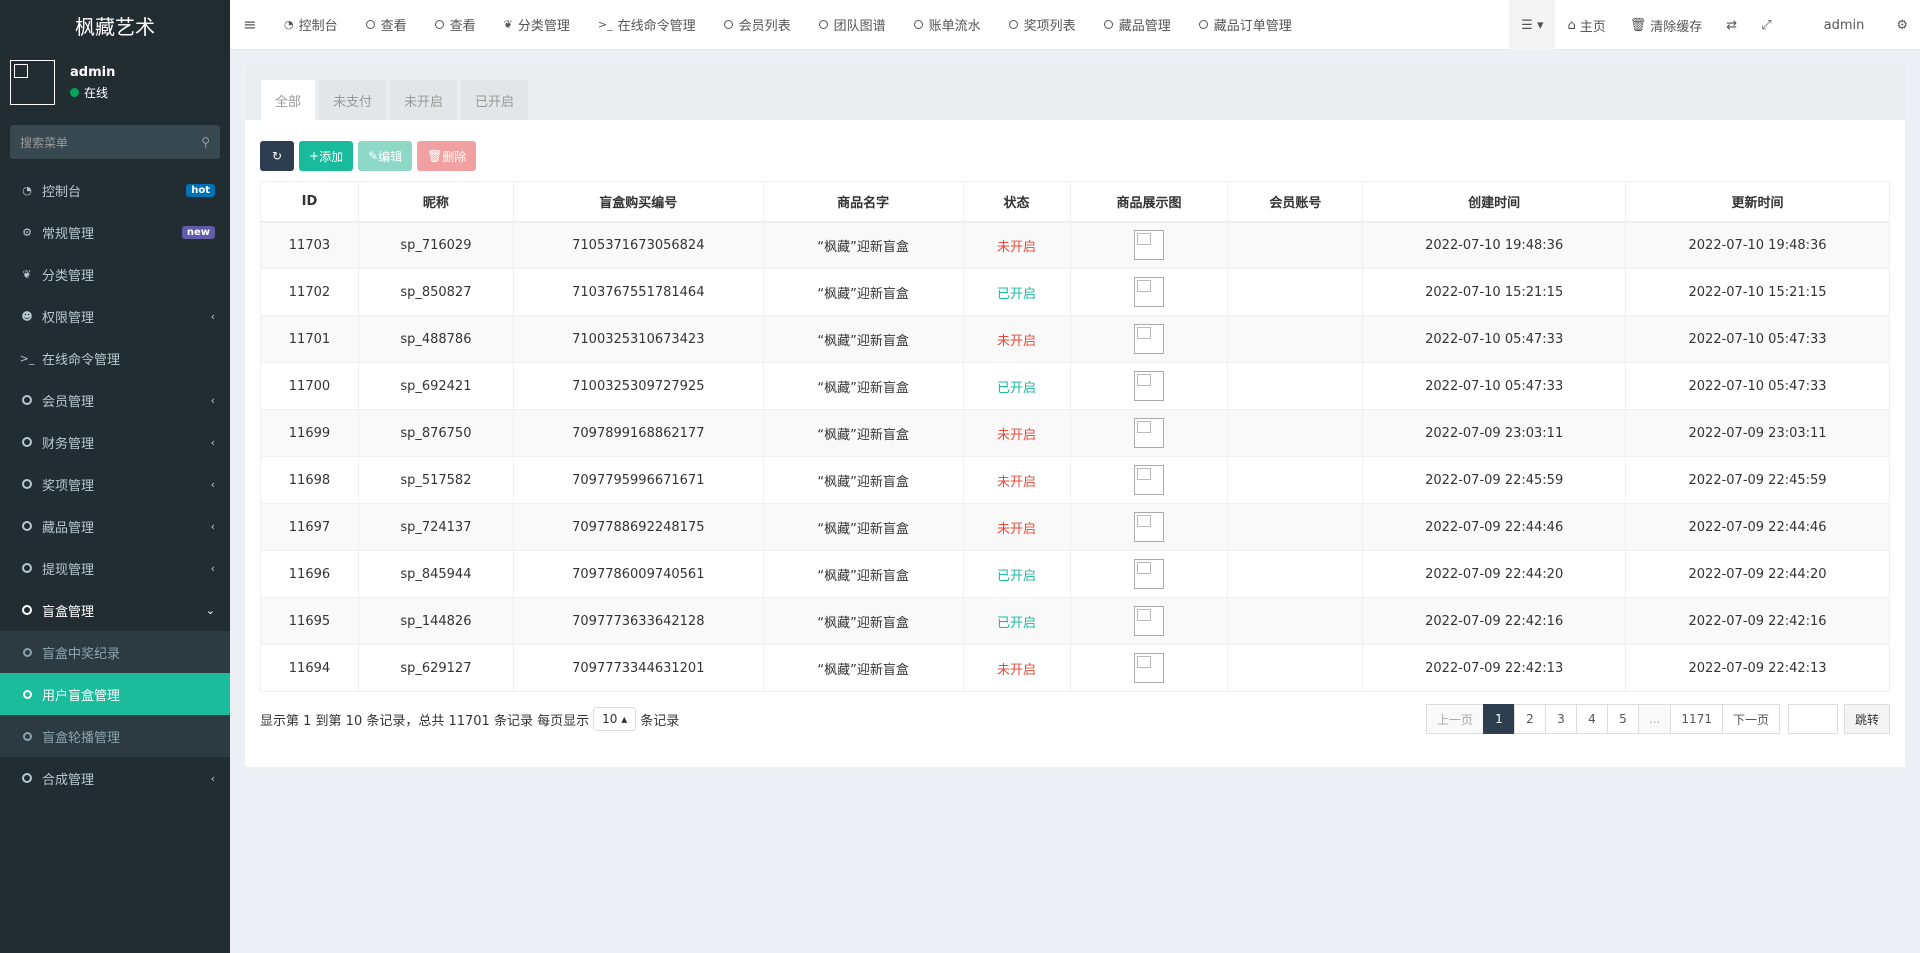  Describe the element at coordinates (638, 202) in the screenshot. I see `col-order-no: 盲盒购买编号` at that location.